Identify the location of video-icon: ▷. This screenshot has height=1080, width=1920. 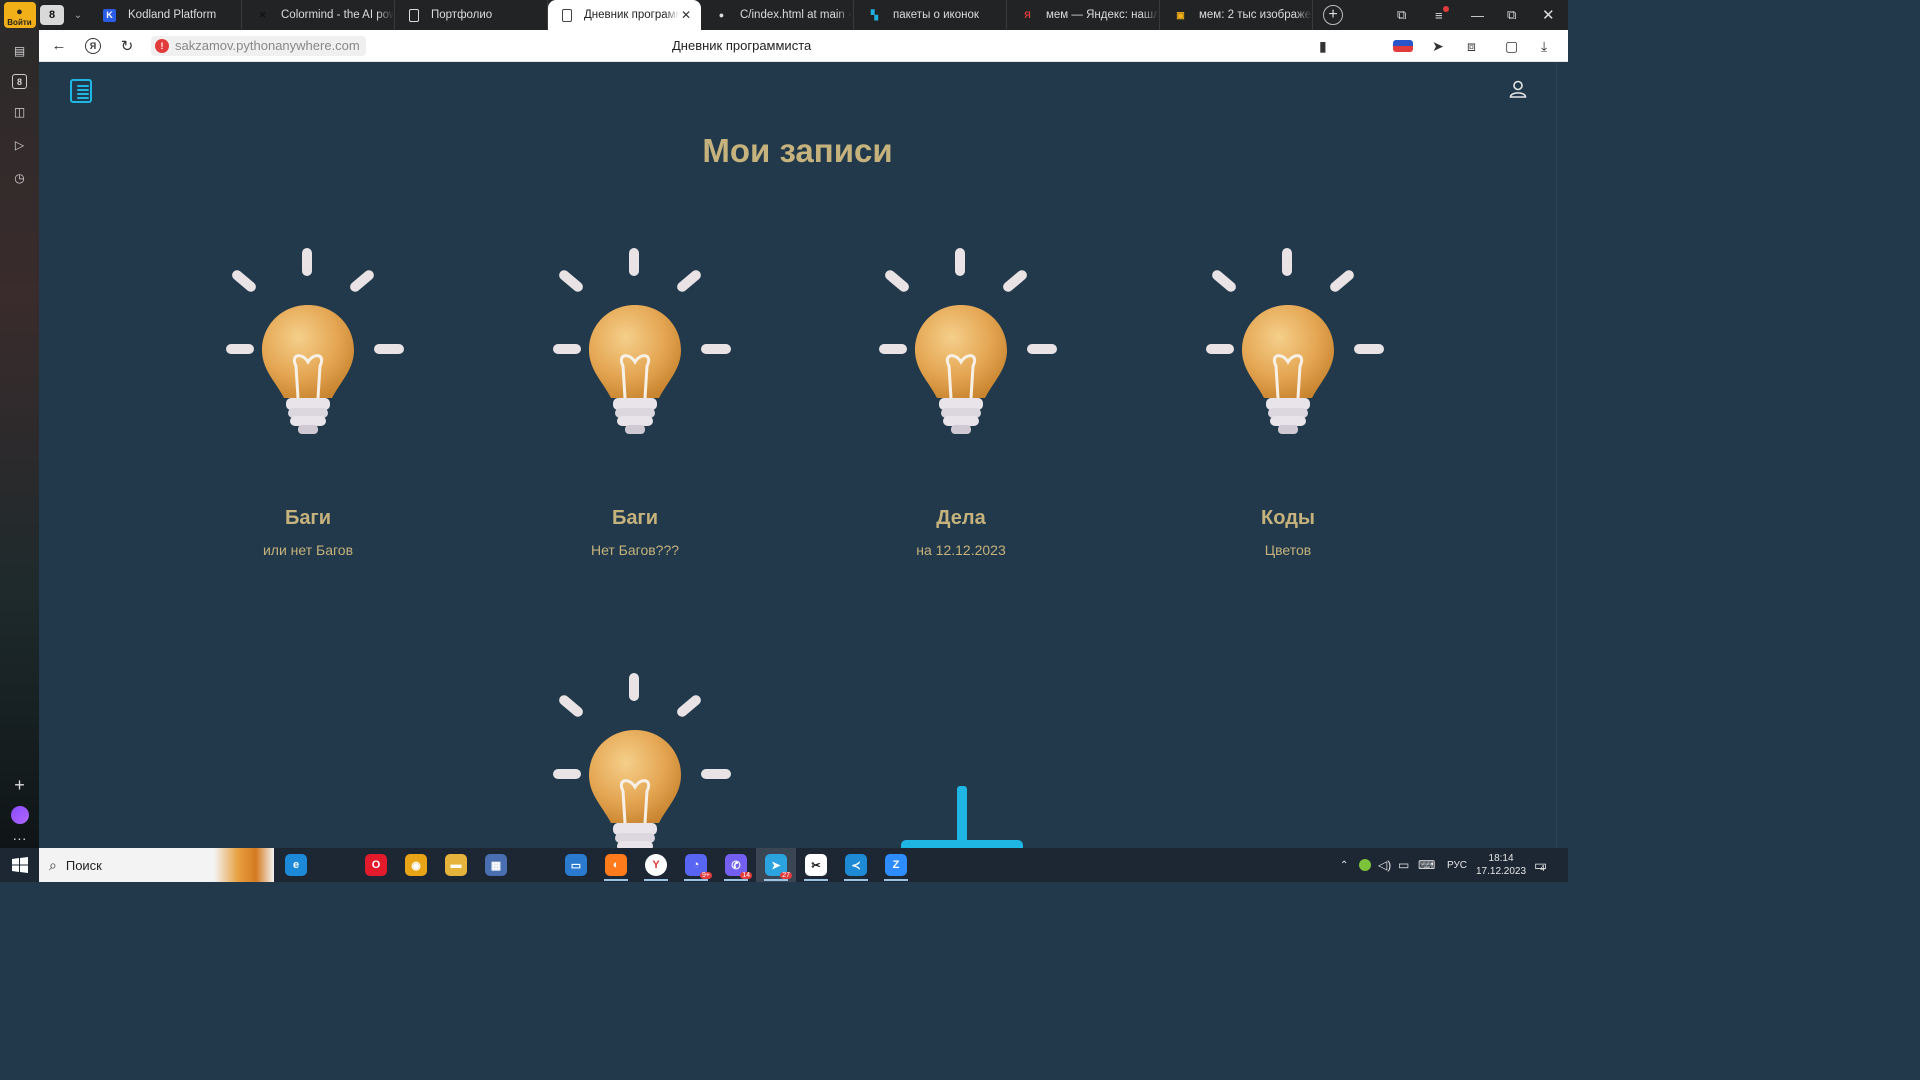
(20, 145).